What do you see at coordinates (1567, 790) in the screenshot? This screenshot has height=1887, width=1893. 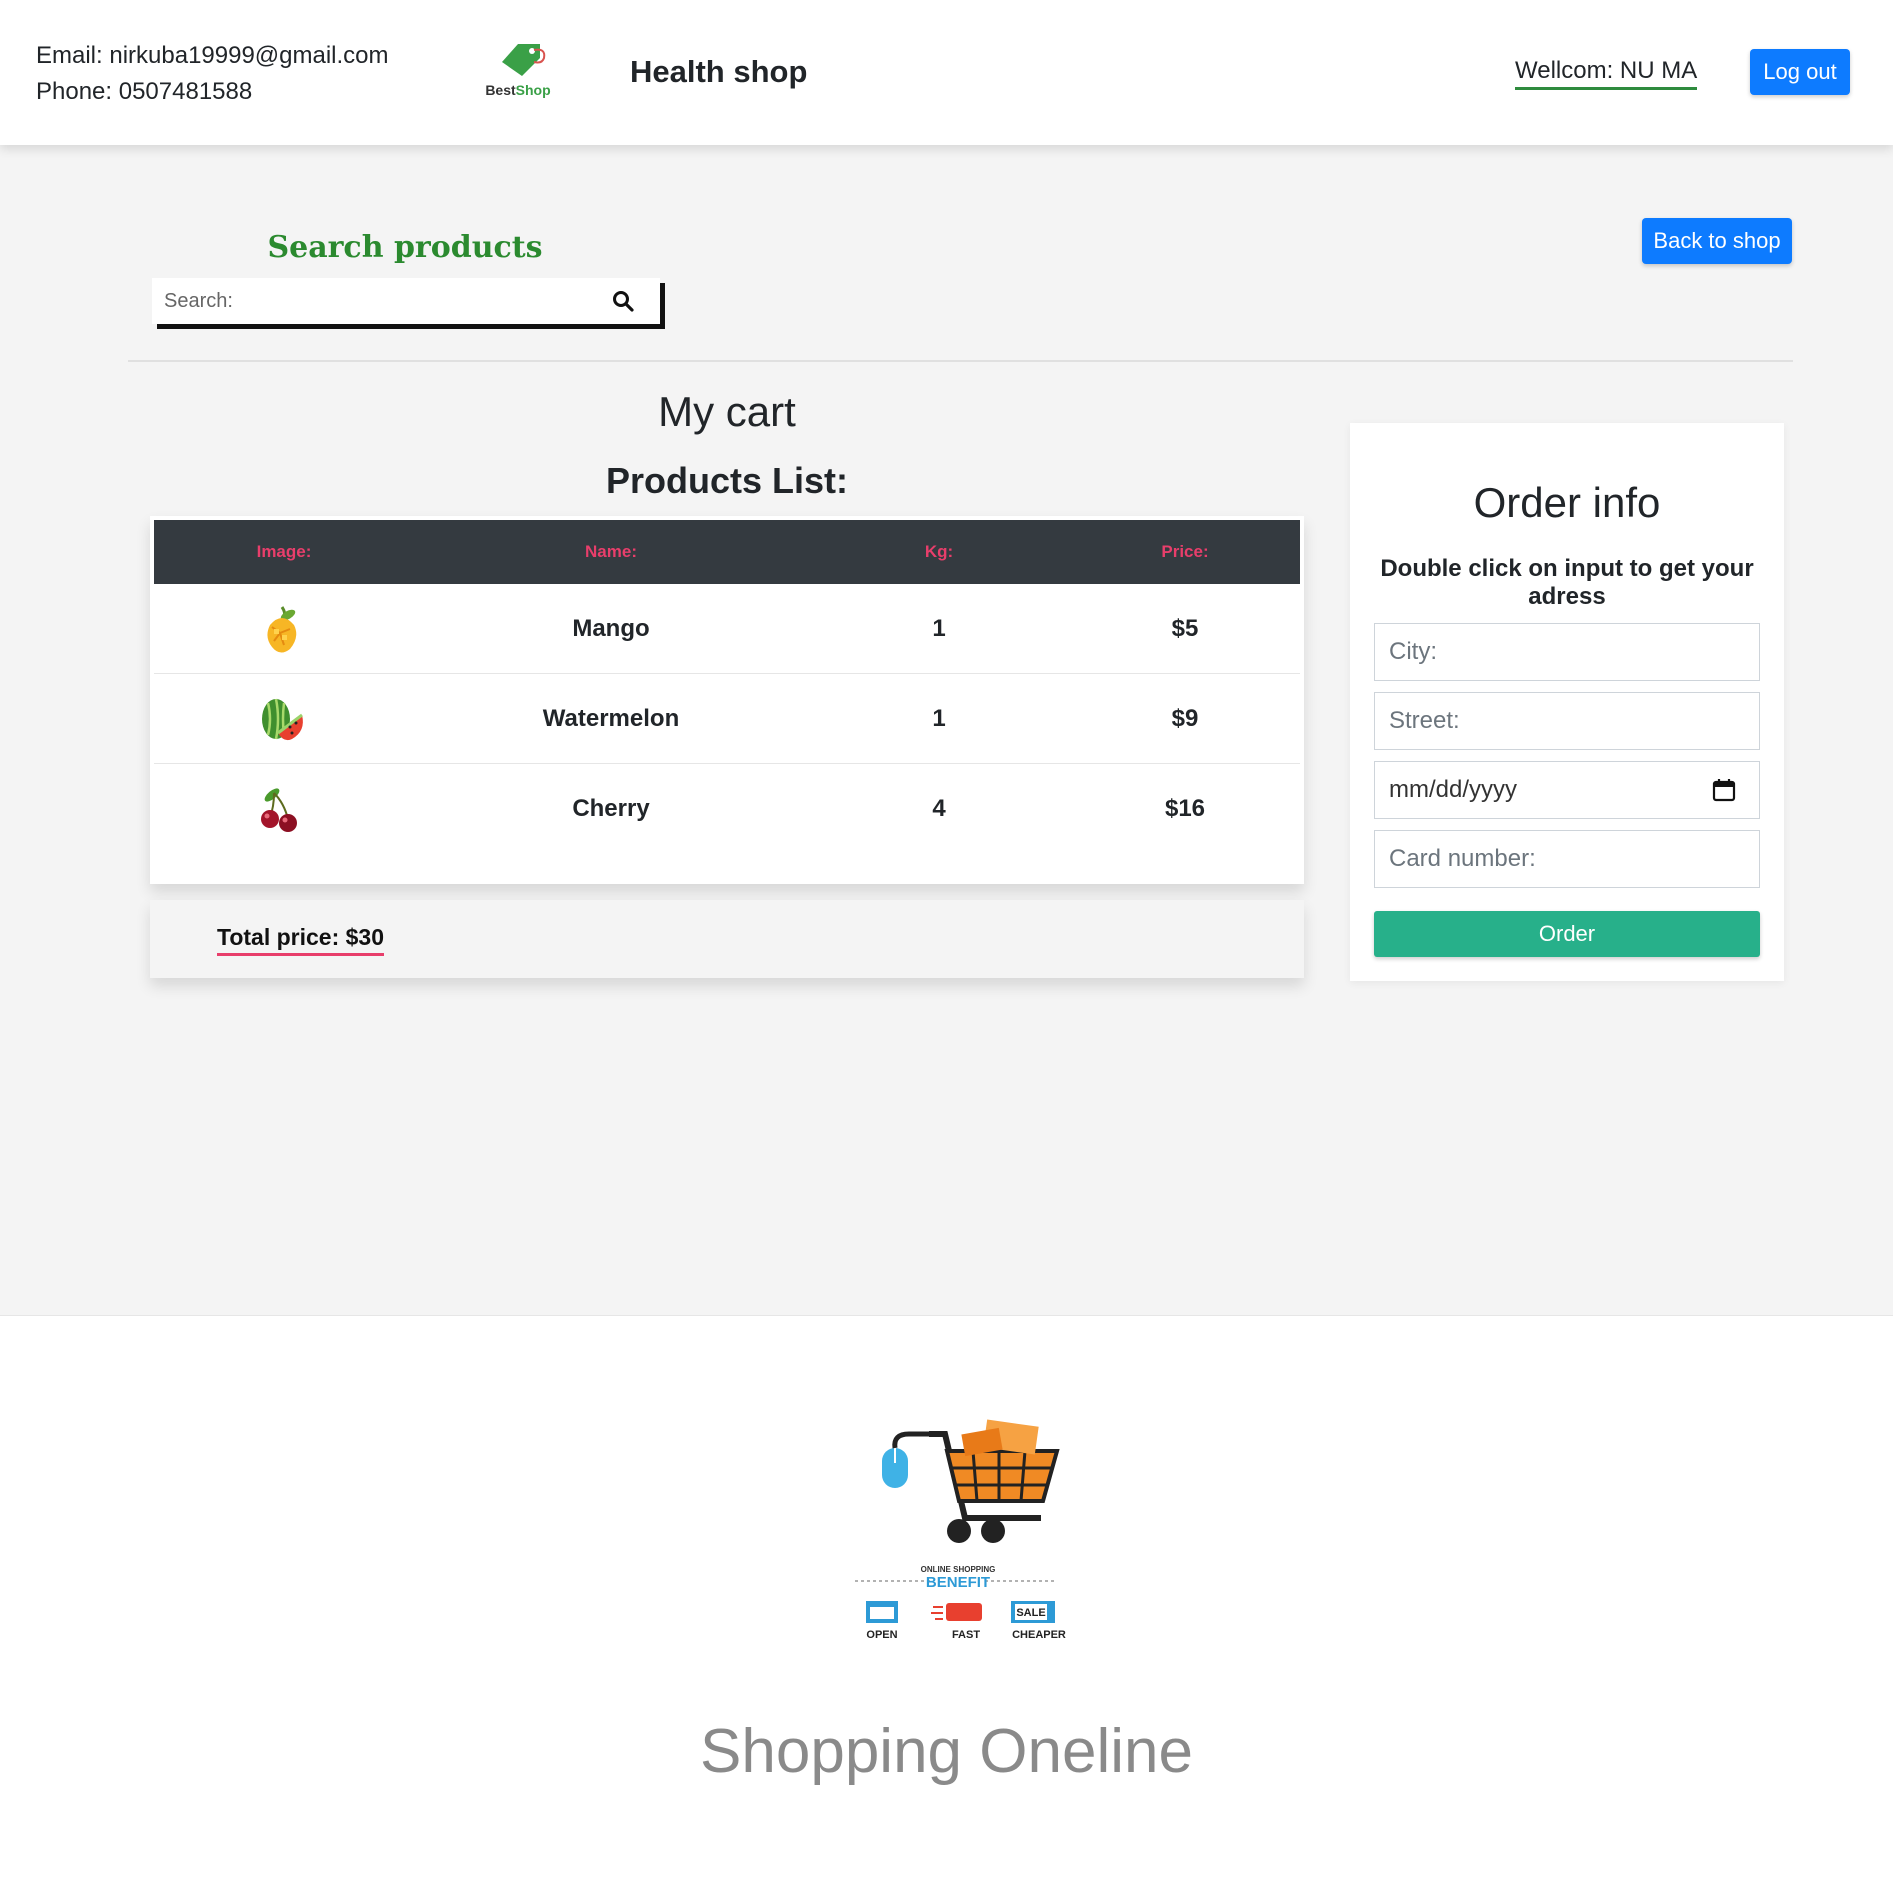 I see `date-field: mm/dd/yyyy` at bounding box center [1567, 790].